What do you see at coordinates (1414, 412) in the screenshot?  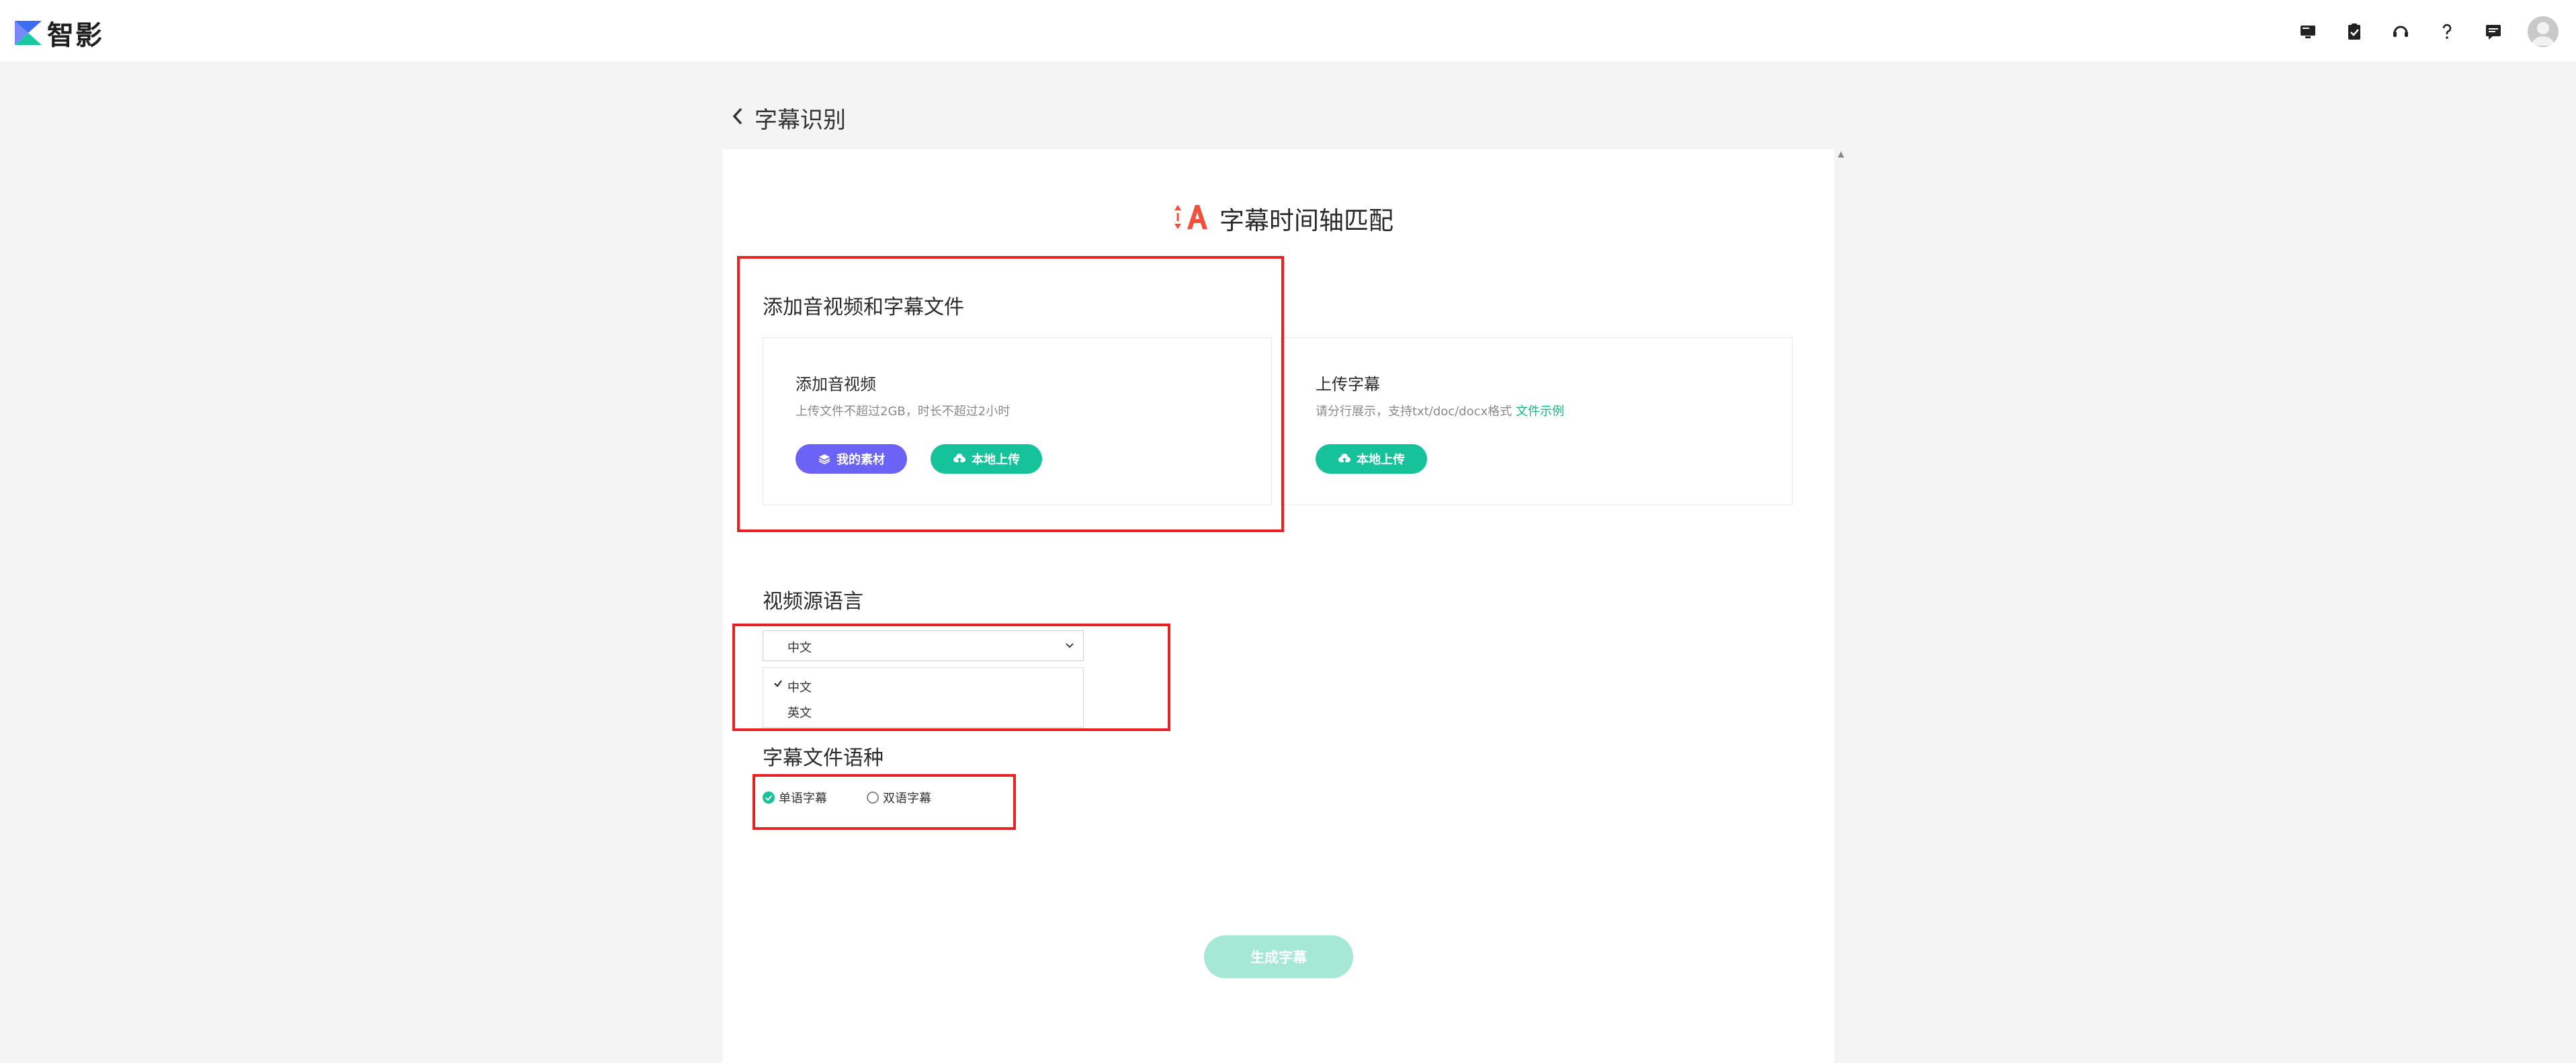 I see `subtitle-upload-desc-text: 请分行展示，支持txt/doc/docx格式` at bounding box center [1414, 412].